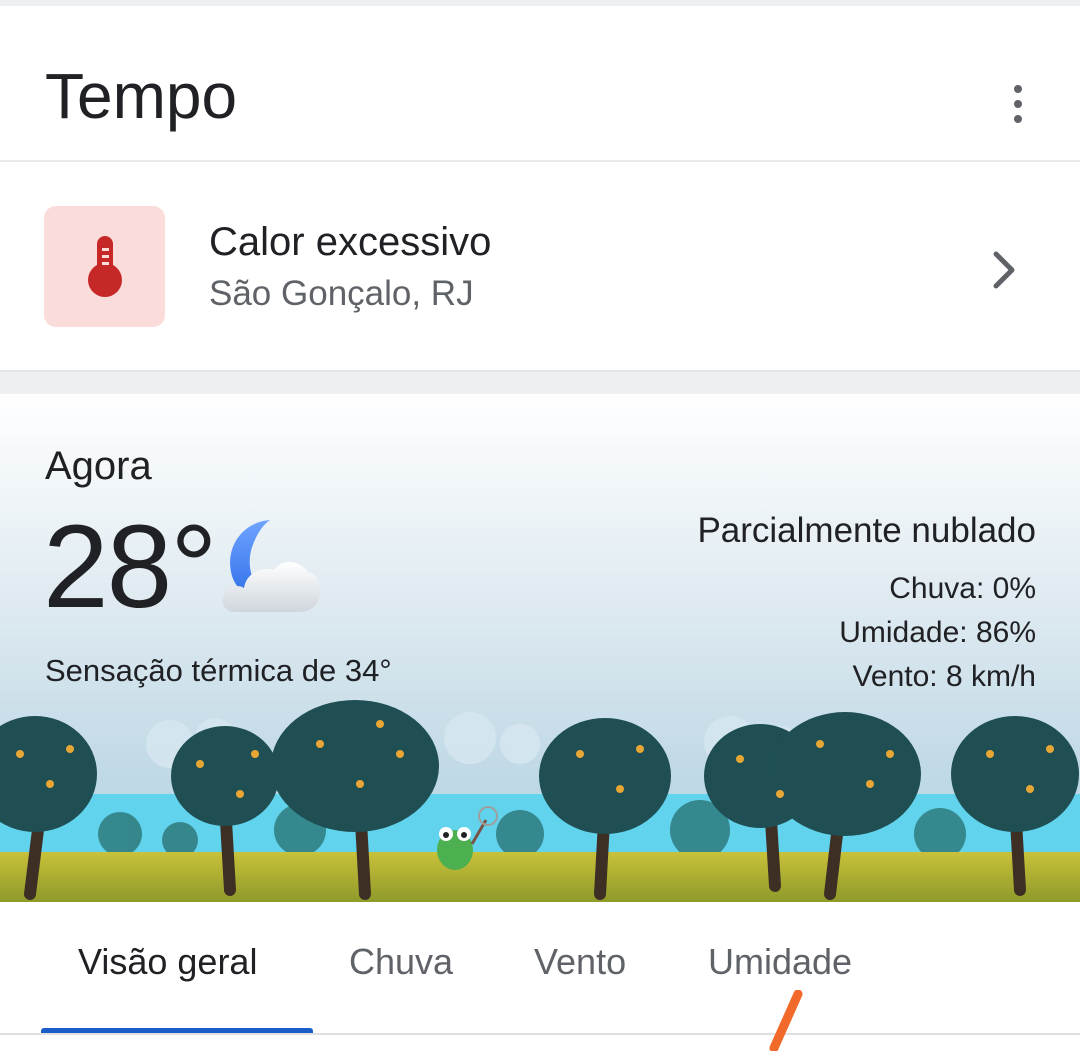  I want to click on alert-icon-tile, so click(104, 266).